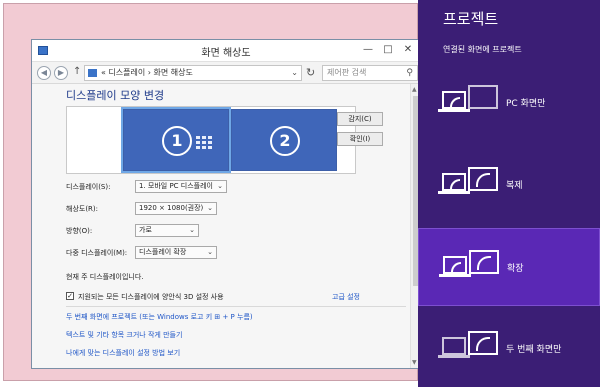 This screenshot has width=600, height=387. What do you see at coordinates (61, 73) in the screenshot?
I see `forward-arrow-icon: ▶` at bounding box center [61, 73].